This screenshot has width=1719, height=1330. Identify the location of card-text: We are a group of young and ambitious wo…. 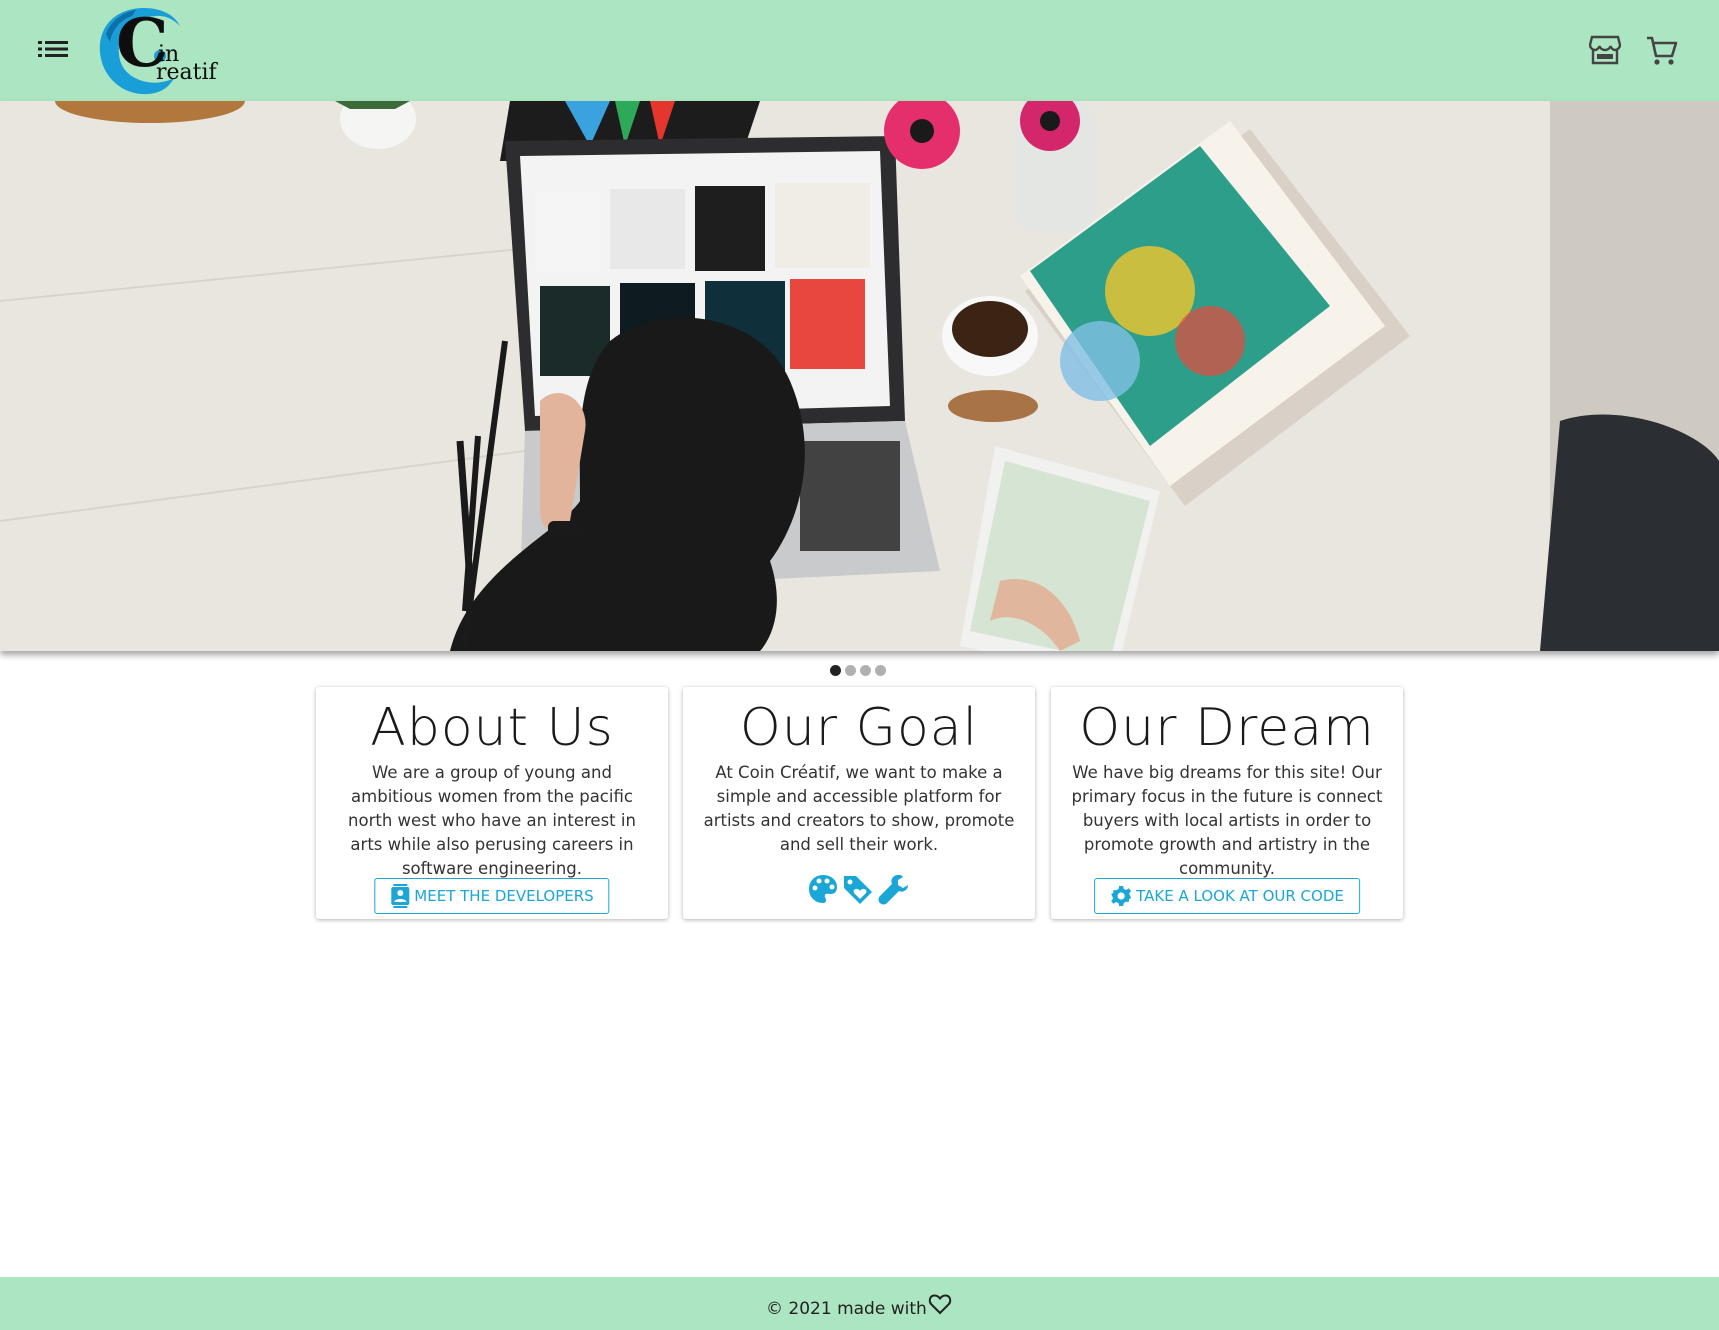
(492, 820).